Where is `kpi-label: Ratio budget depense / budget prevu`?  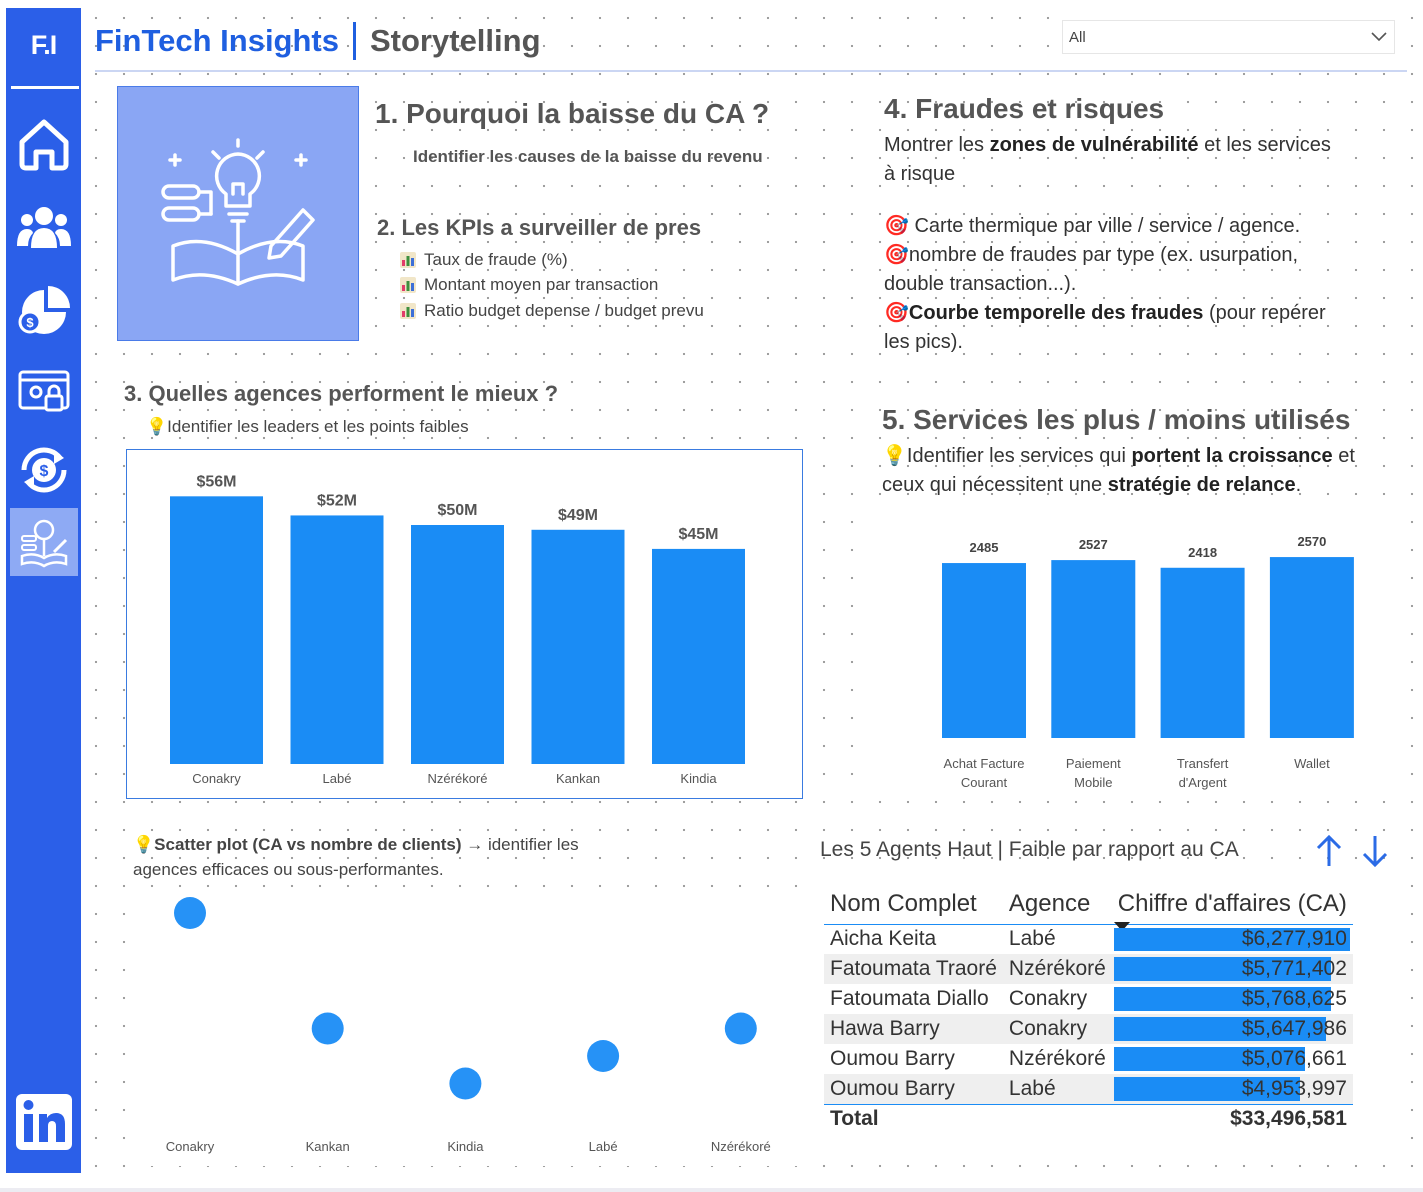 kpi-label: Ratio budget depense / budget prevu is located at coordinates (564, 310).